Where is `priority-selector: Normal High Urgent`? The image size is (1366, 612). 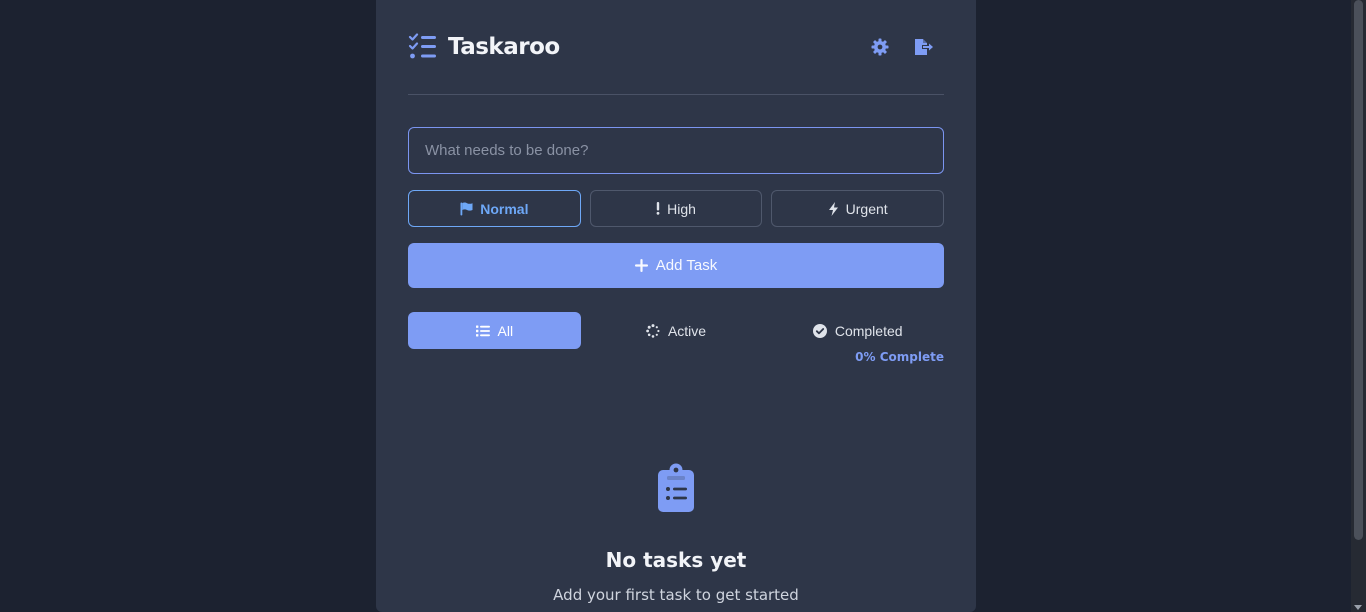 priority-selector: Normal High Urgent is located at coordinates (676, 208).